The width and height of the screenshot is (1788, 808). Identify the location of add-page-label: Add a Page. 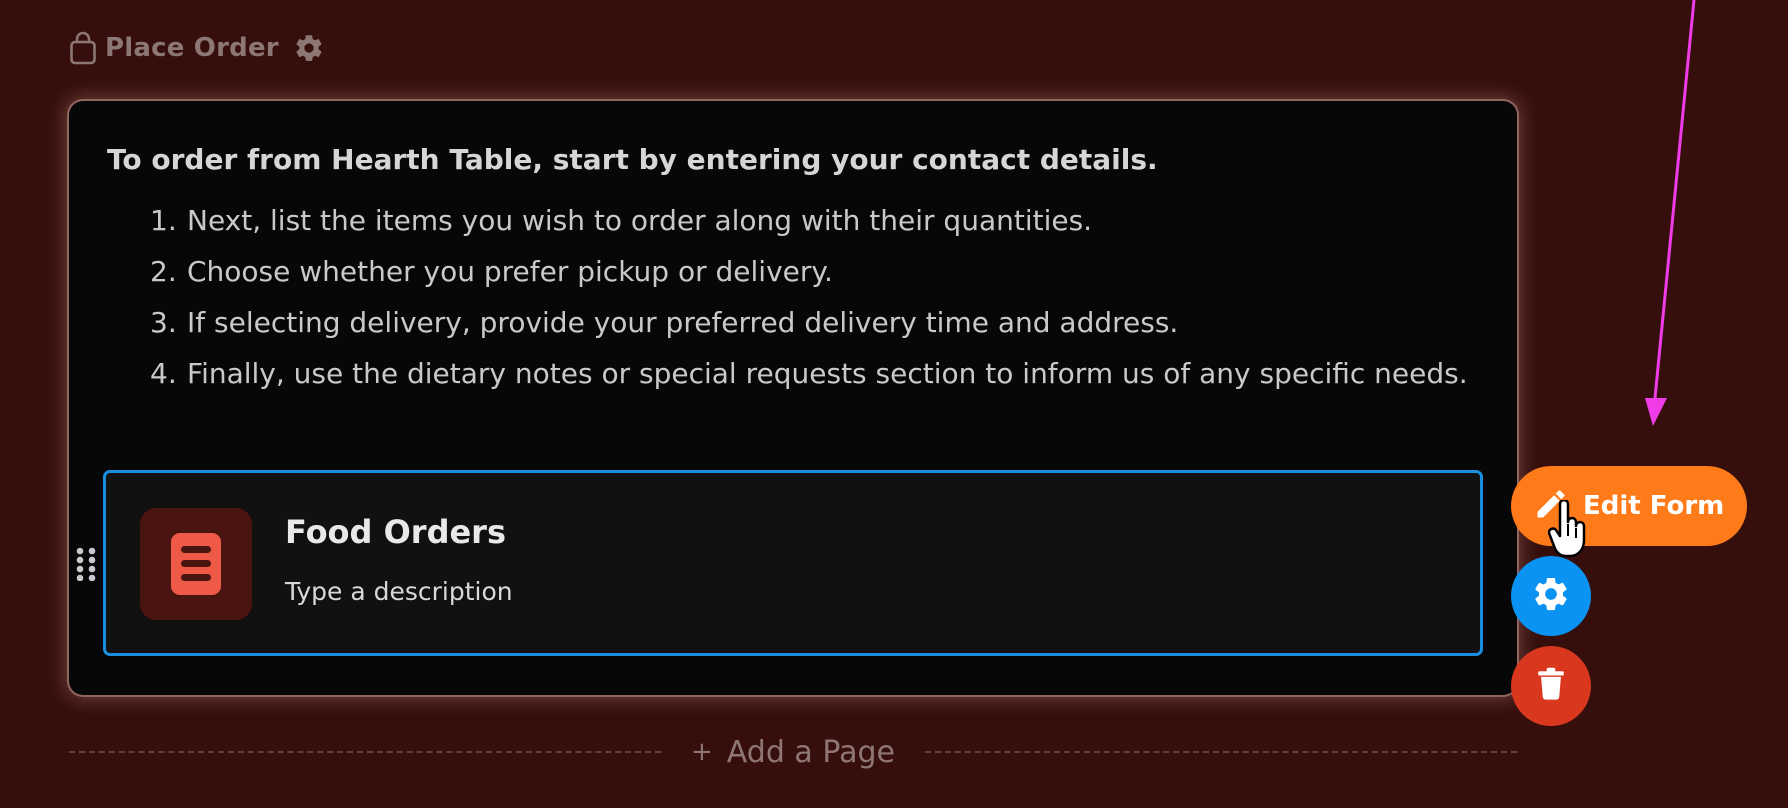
(810, 752).